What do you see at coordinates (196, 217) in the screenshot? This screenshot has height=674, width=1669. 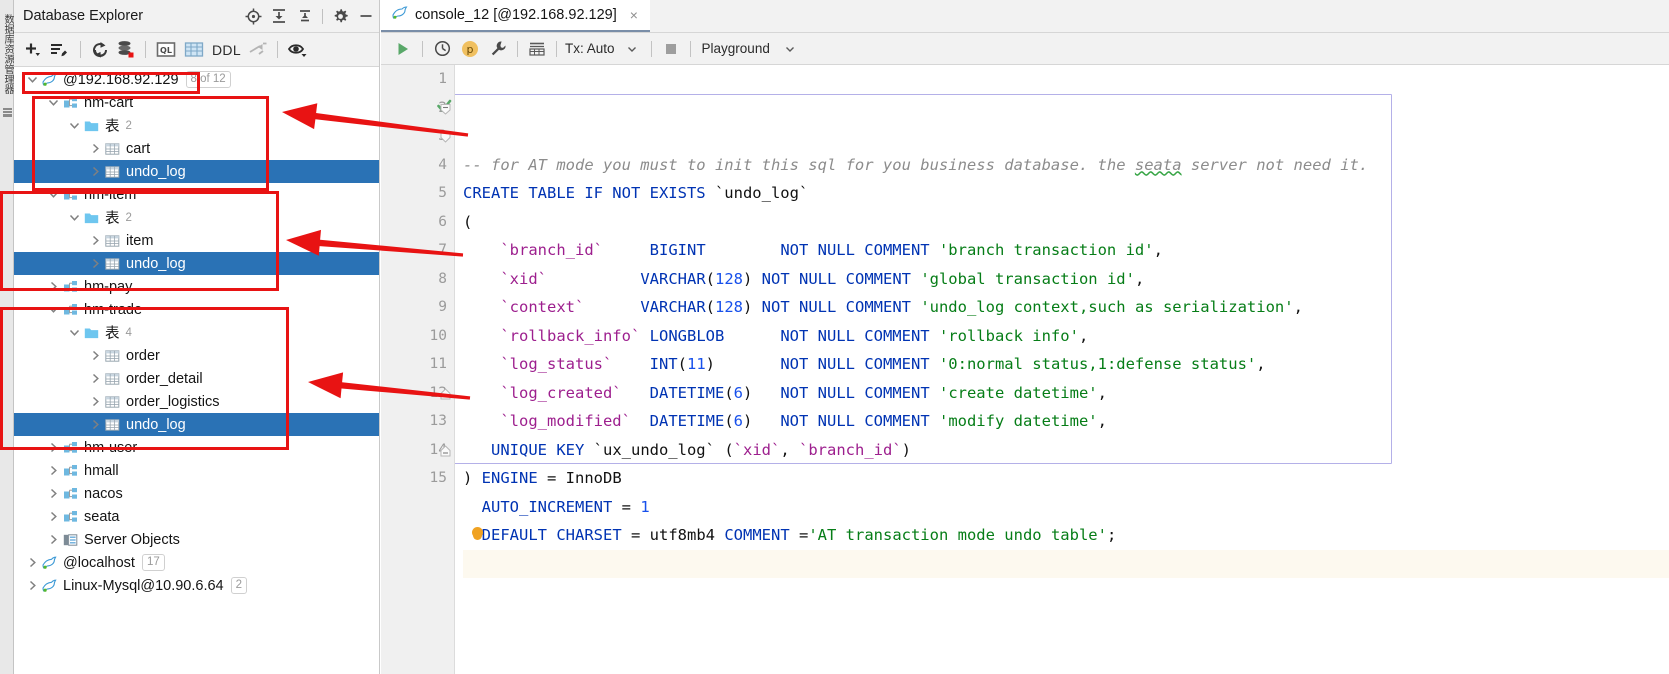 I see `tree-item-item-tables: 表2` at bounding box center [196, 217].